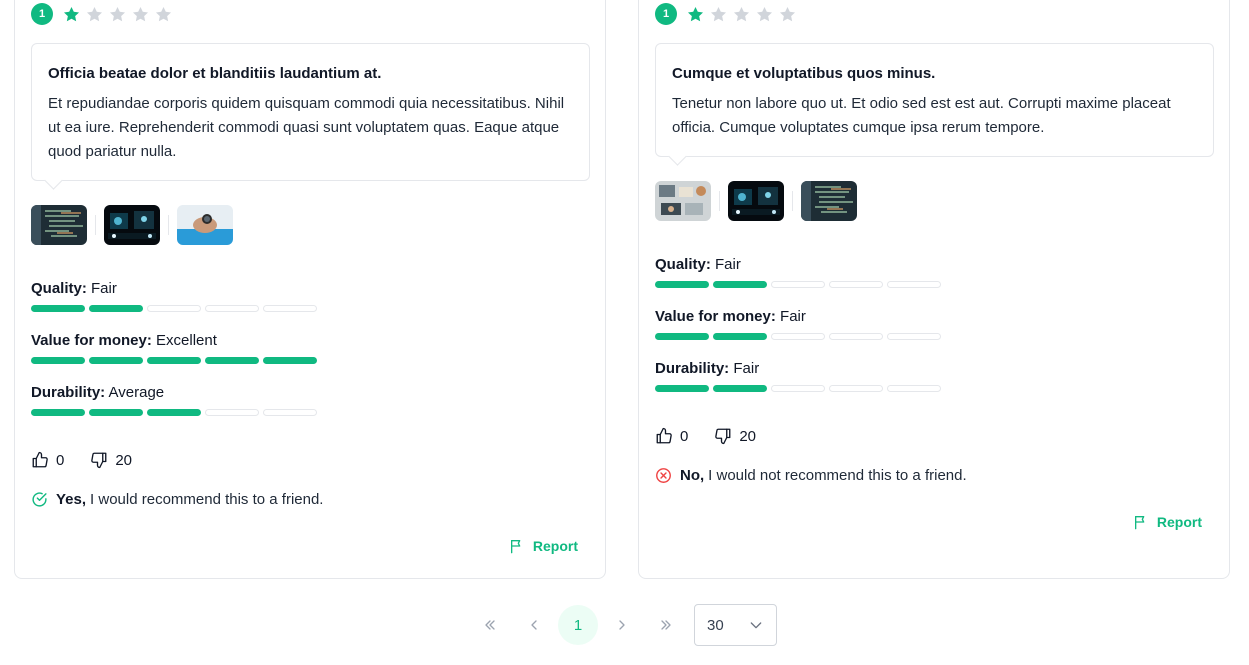 Image resolution: width=1249 pixels, height=665 pixels. Describe the element at coordinates (207, 499) in the screenshot. I see `recommend-text: I would recommend this to a friend.` at that location.